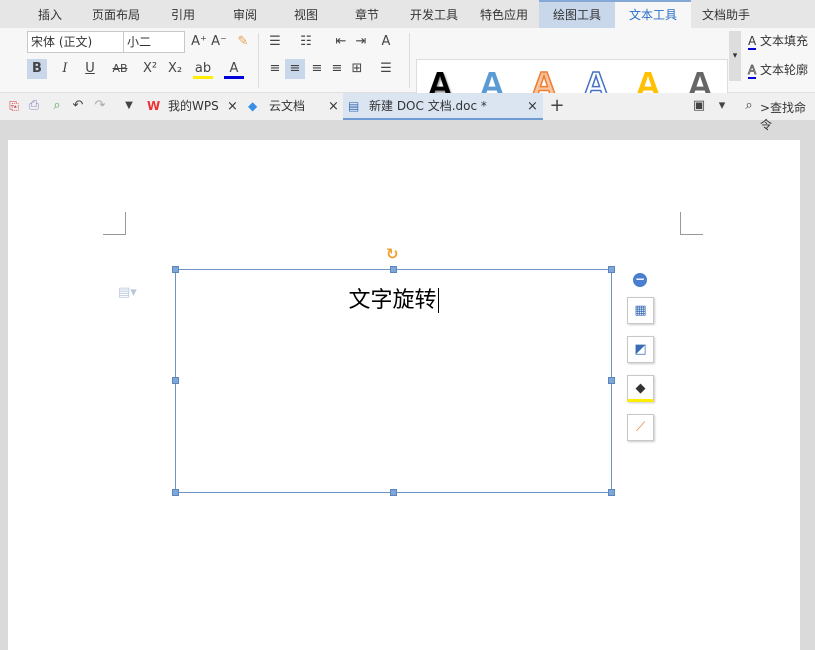 This screenshot has height=650, width=815. Describe the element at coordinates (14, 106) in the screenshot. I see `new-doc-icon: ⎘` at that location.